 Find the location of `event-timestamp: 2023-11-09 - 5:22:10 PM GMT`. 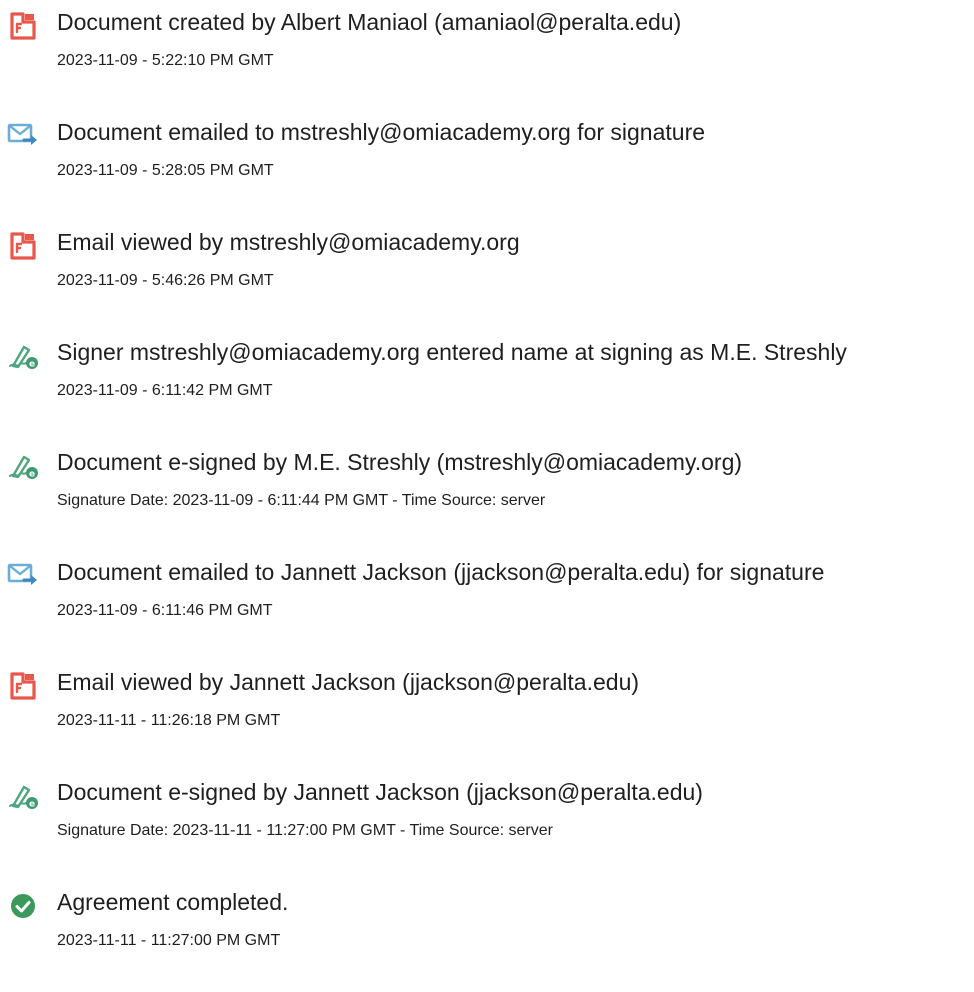

event-timestamp: 2023-11-09 - 5:22:10 PM GMT is located at coordinates (165, 60).